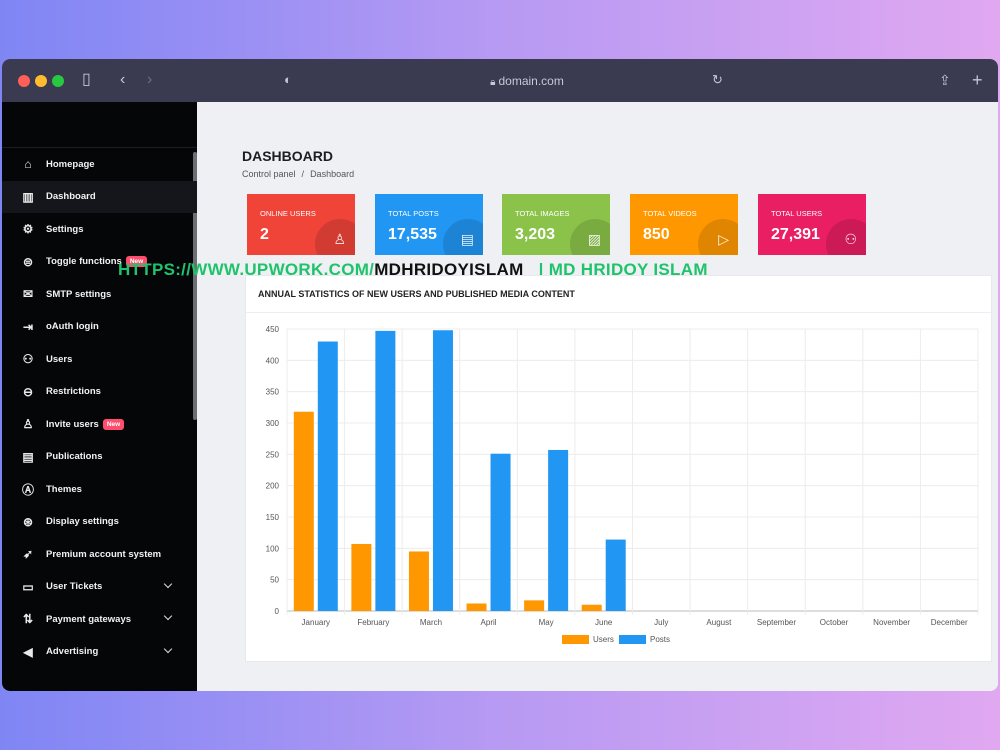 Image resolution: width=1000 pixels, height=750 pixels. What do you see at coordinates (594, 239) in the screenshot?
I see `image-icon: ▨` at bounding box center [594, 239].